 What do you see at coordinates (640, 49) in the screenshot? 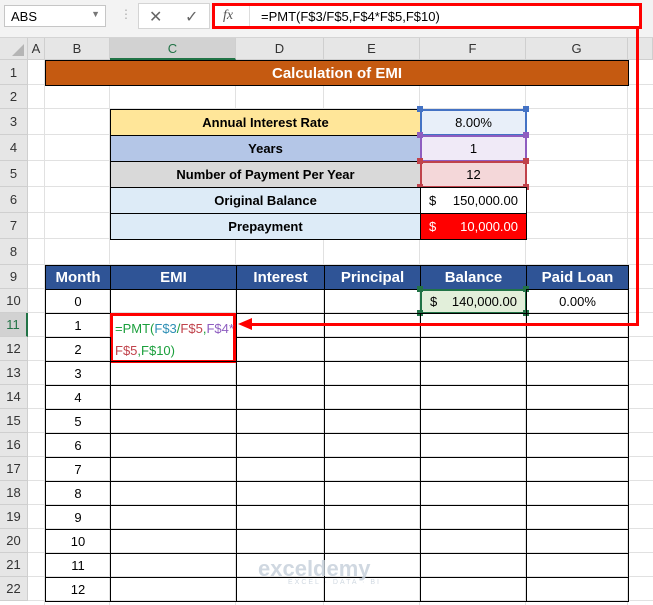
I see `column-header-extra` at bounding box center [640, 49].